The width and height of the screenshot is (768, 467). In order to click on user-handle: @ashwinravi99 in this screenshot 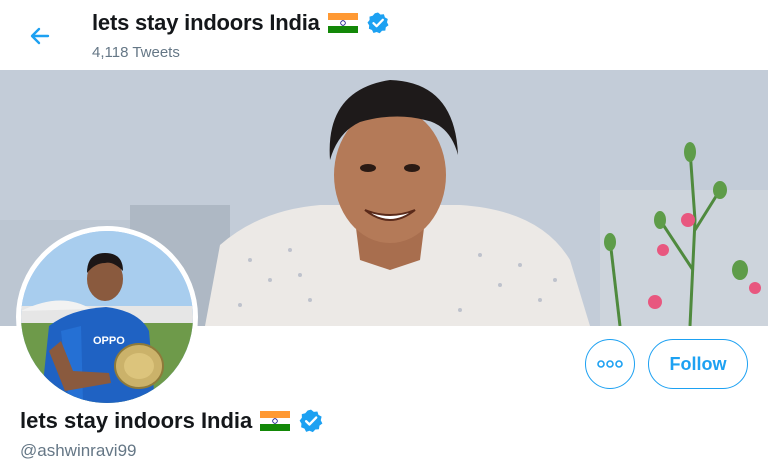, I will do `click(78, 450)`.